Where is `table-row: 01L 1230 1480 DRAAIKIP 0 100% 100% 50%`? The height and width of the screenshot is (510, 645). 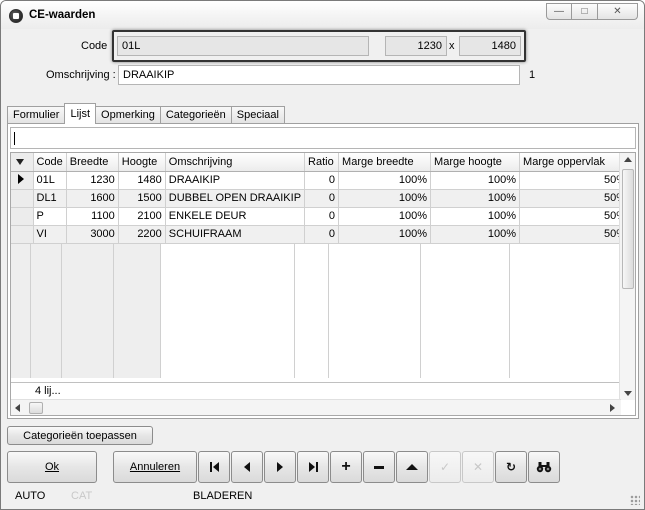 table-row: 01L 1230 1480 DRAAIKIP 0 100% 100% 50% is located at coordinates (321, 180).